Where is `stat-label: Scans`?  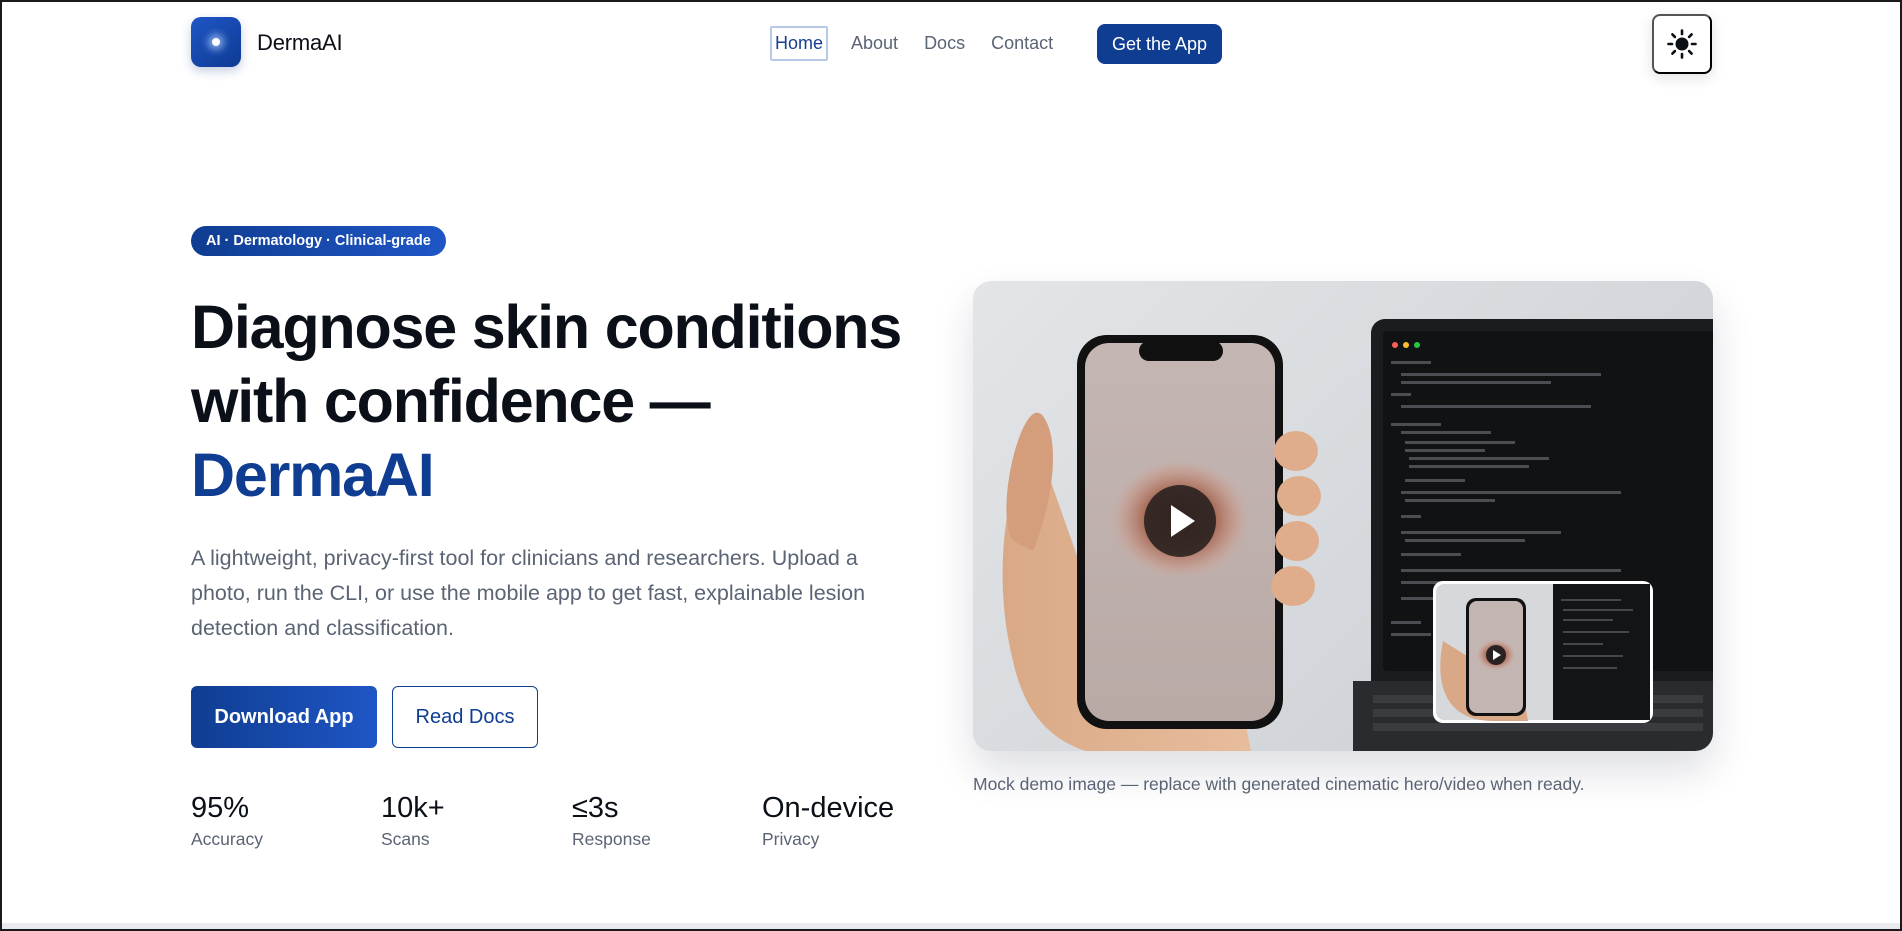
stat-label: Scans is located at coordinates (405, 839).